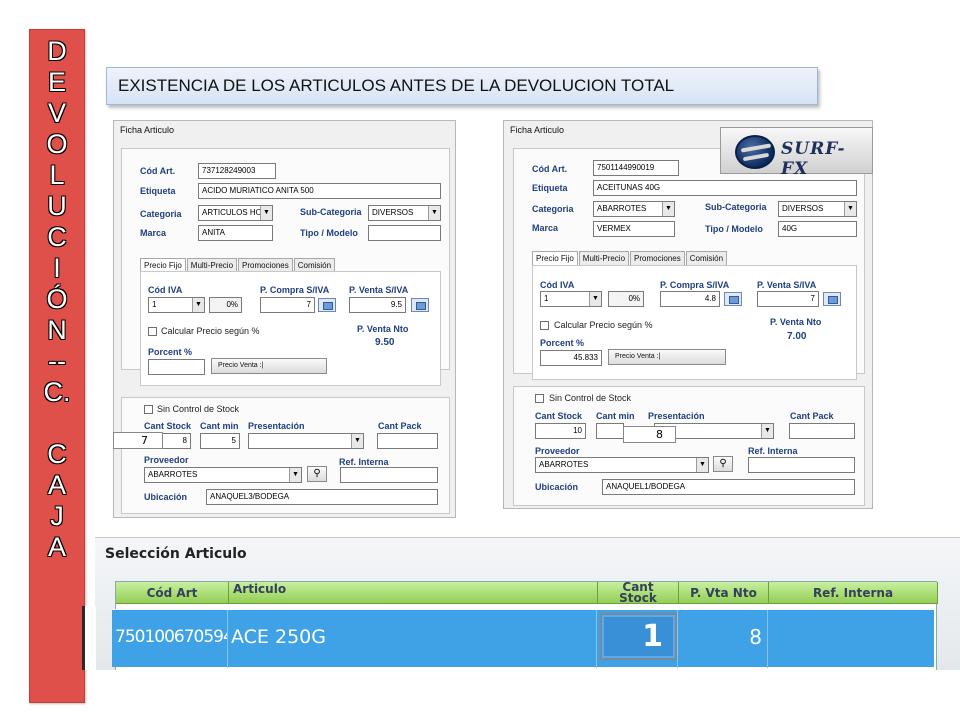 The width and height of the screenshot is (960, 720). Describe the element at coordinates (634, 229) in the screenshot. I see `marca-field: VERMEX` at that location.